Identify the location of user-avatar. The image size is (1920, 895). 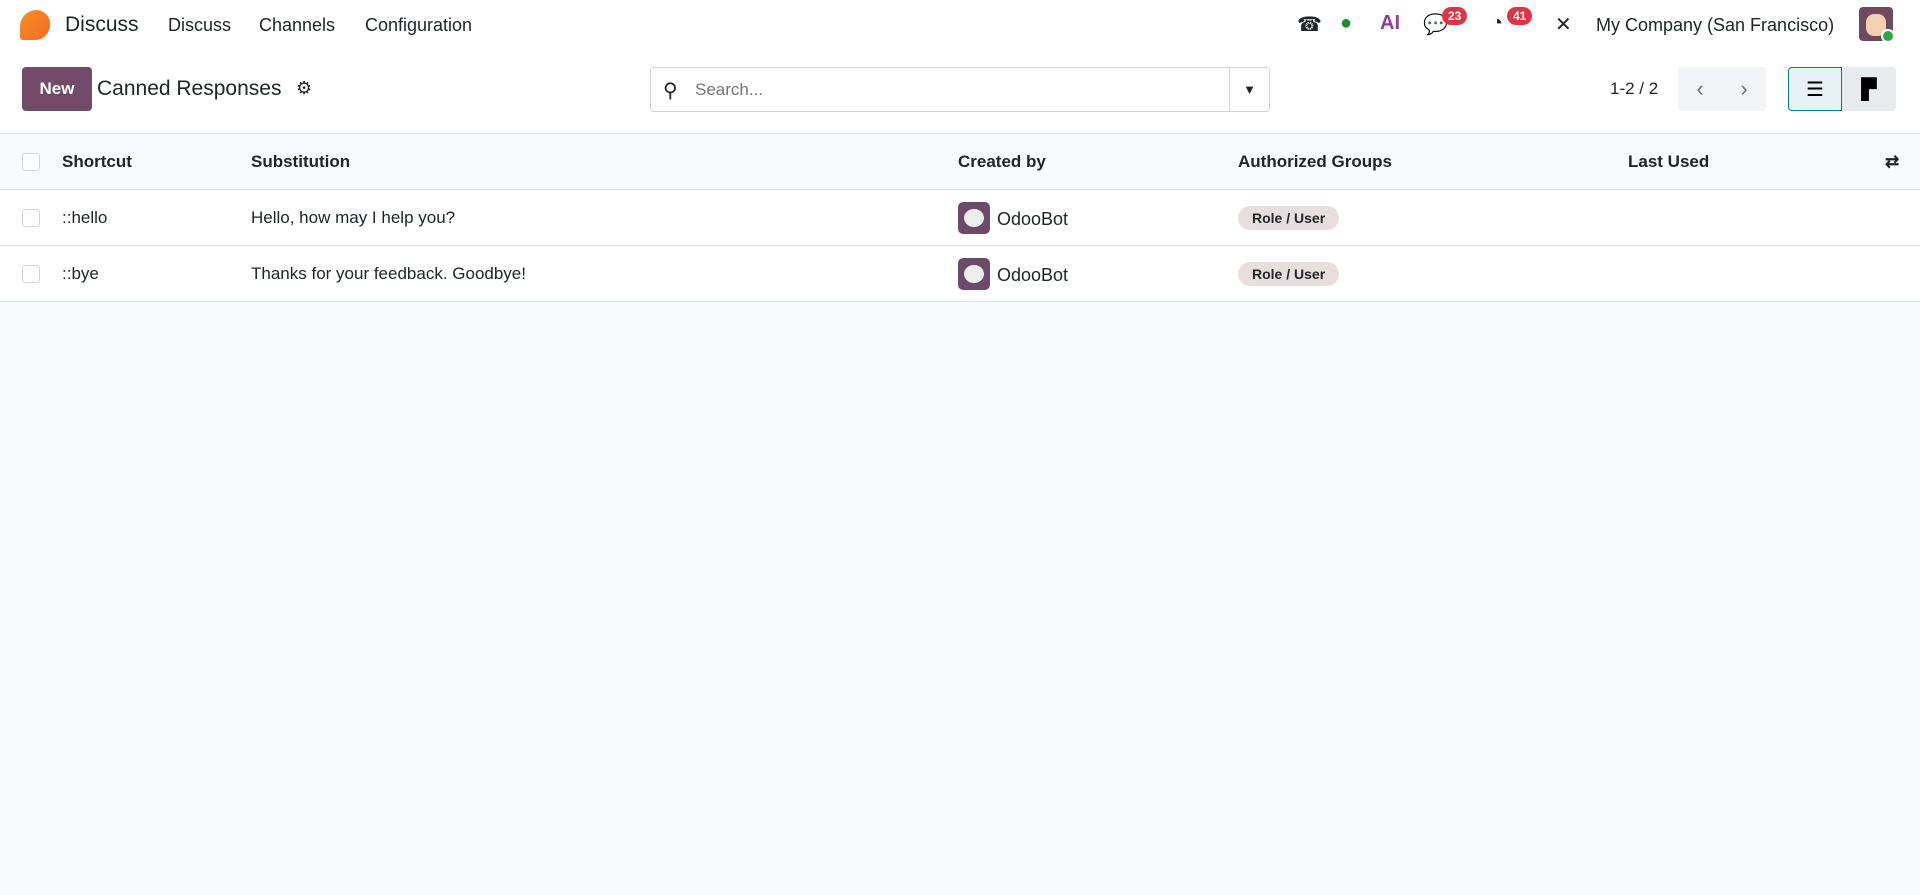
(1876, 24).